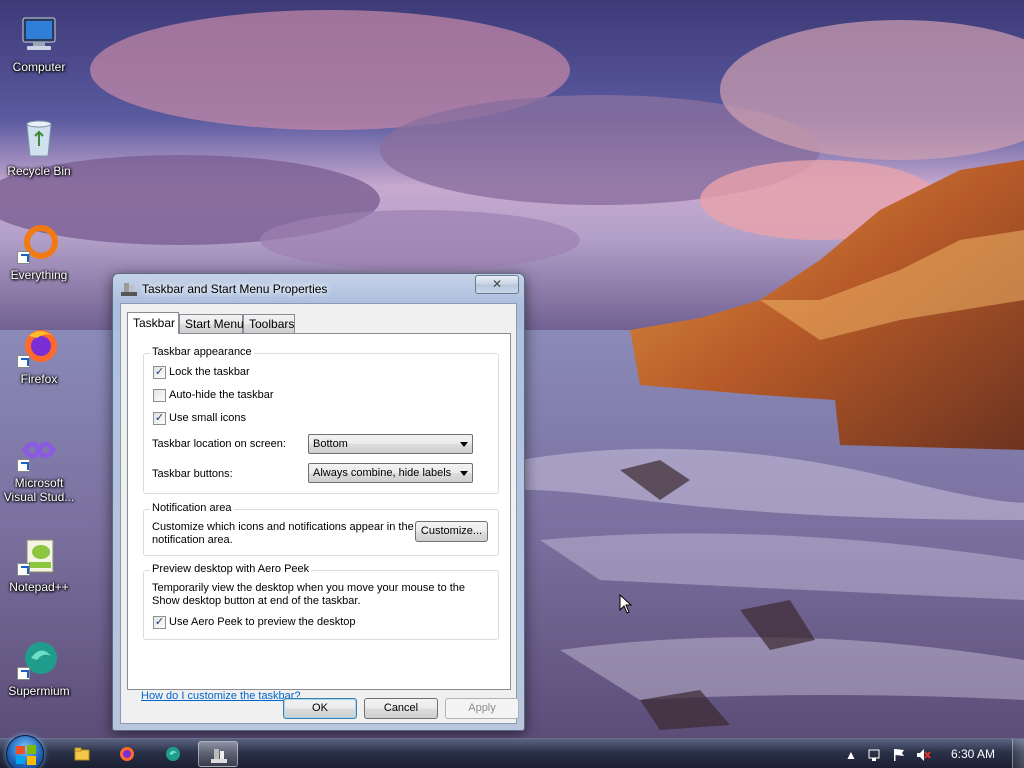 Image resolution: width=1024 pixels, height=768 pixels. What do you see at coordinates (39, 691) in the screenshot?
I see `desktop-icon-label: Supermium` at bounding box center [39, 691].